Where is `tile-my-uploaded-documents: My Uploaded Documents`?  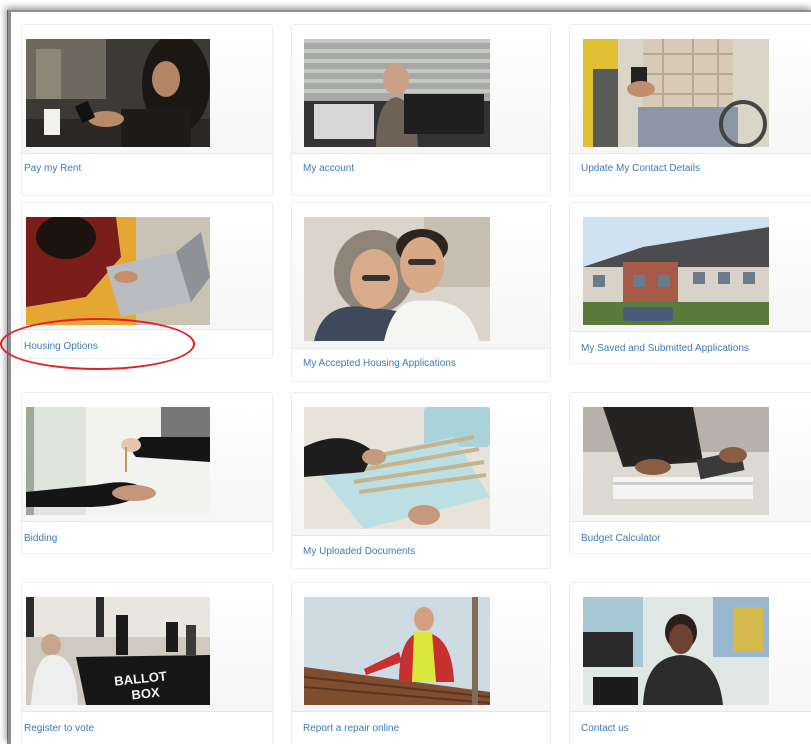
tile-my-uploaded-documents: My Uploaded Documents is located at coordinates (421, 480).